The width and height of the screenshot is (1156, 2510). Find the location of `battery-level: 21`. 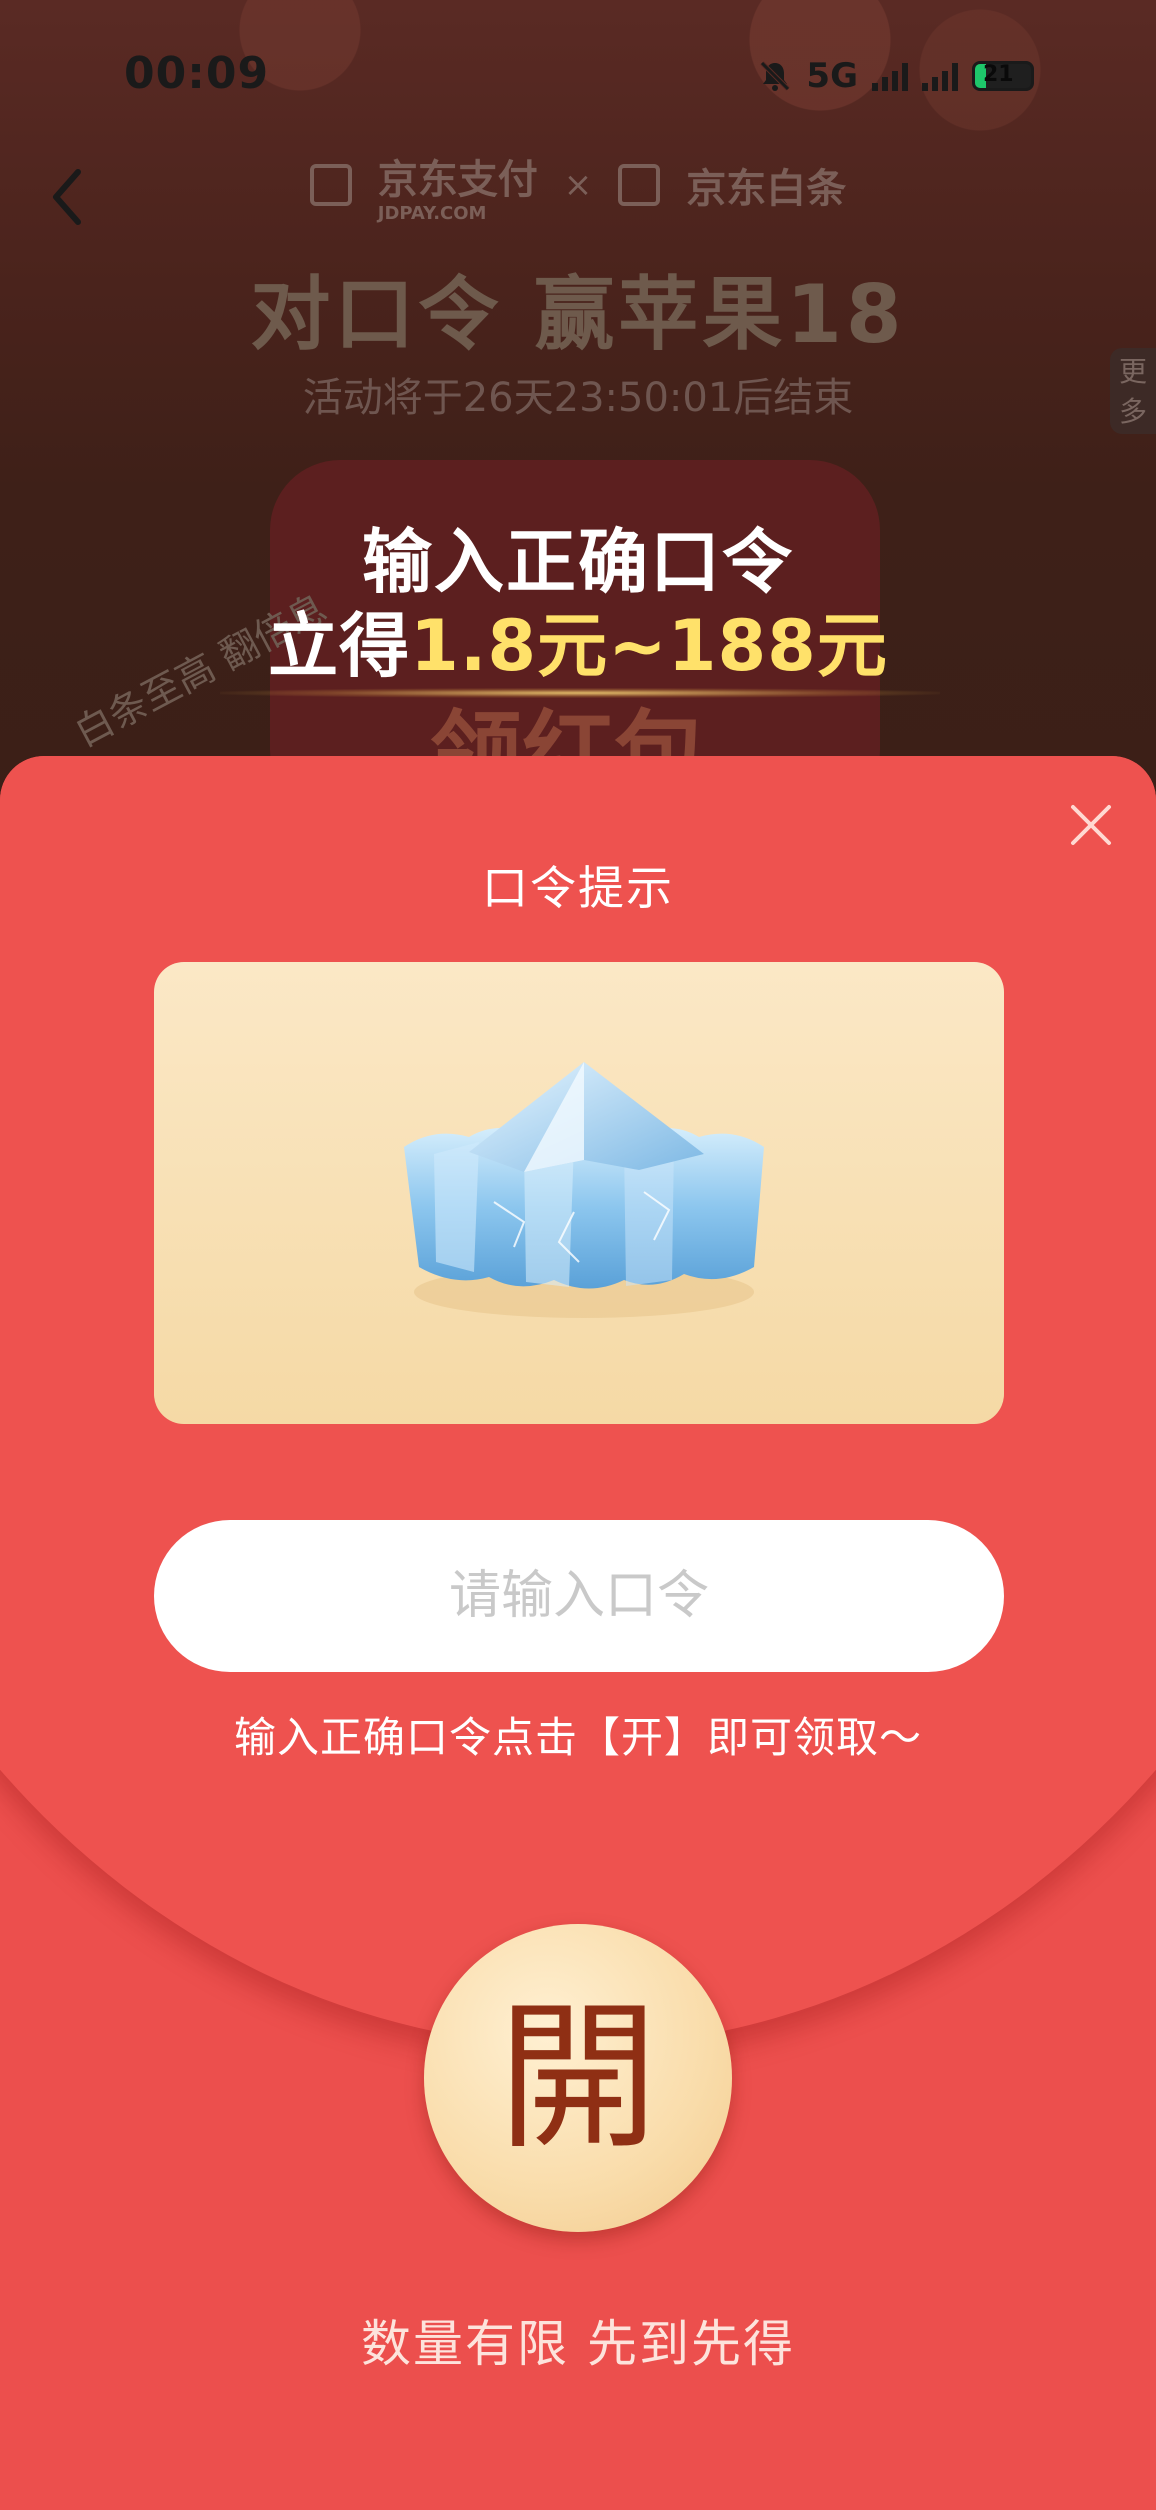

battery-level: 21 is located at coordinates (998, 74).